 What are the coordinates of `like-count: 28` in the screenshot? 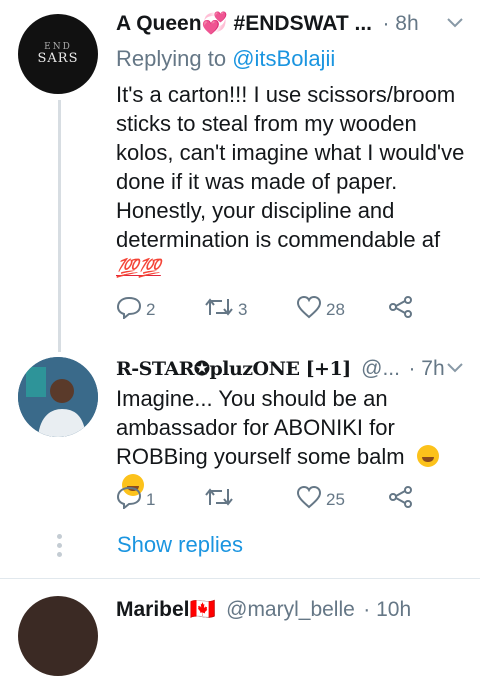 It's located at (335, 309).